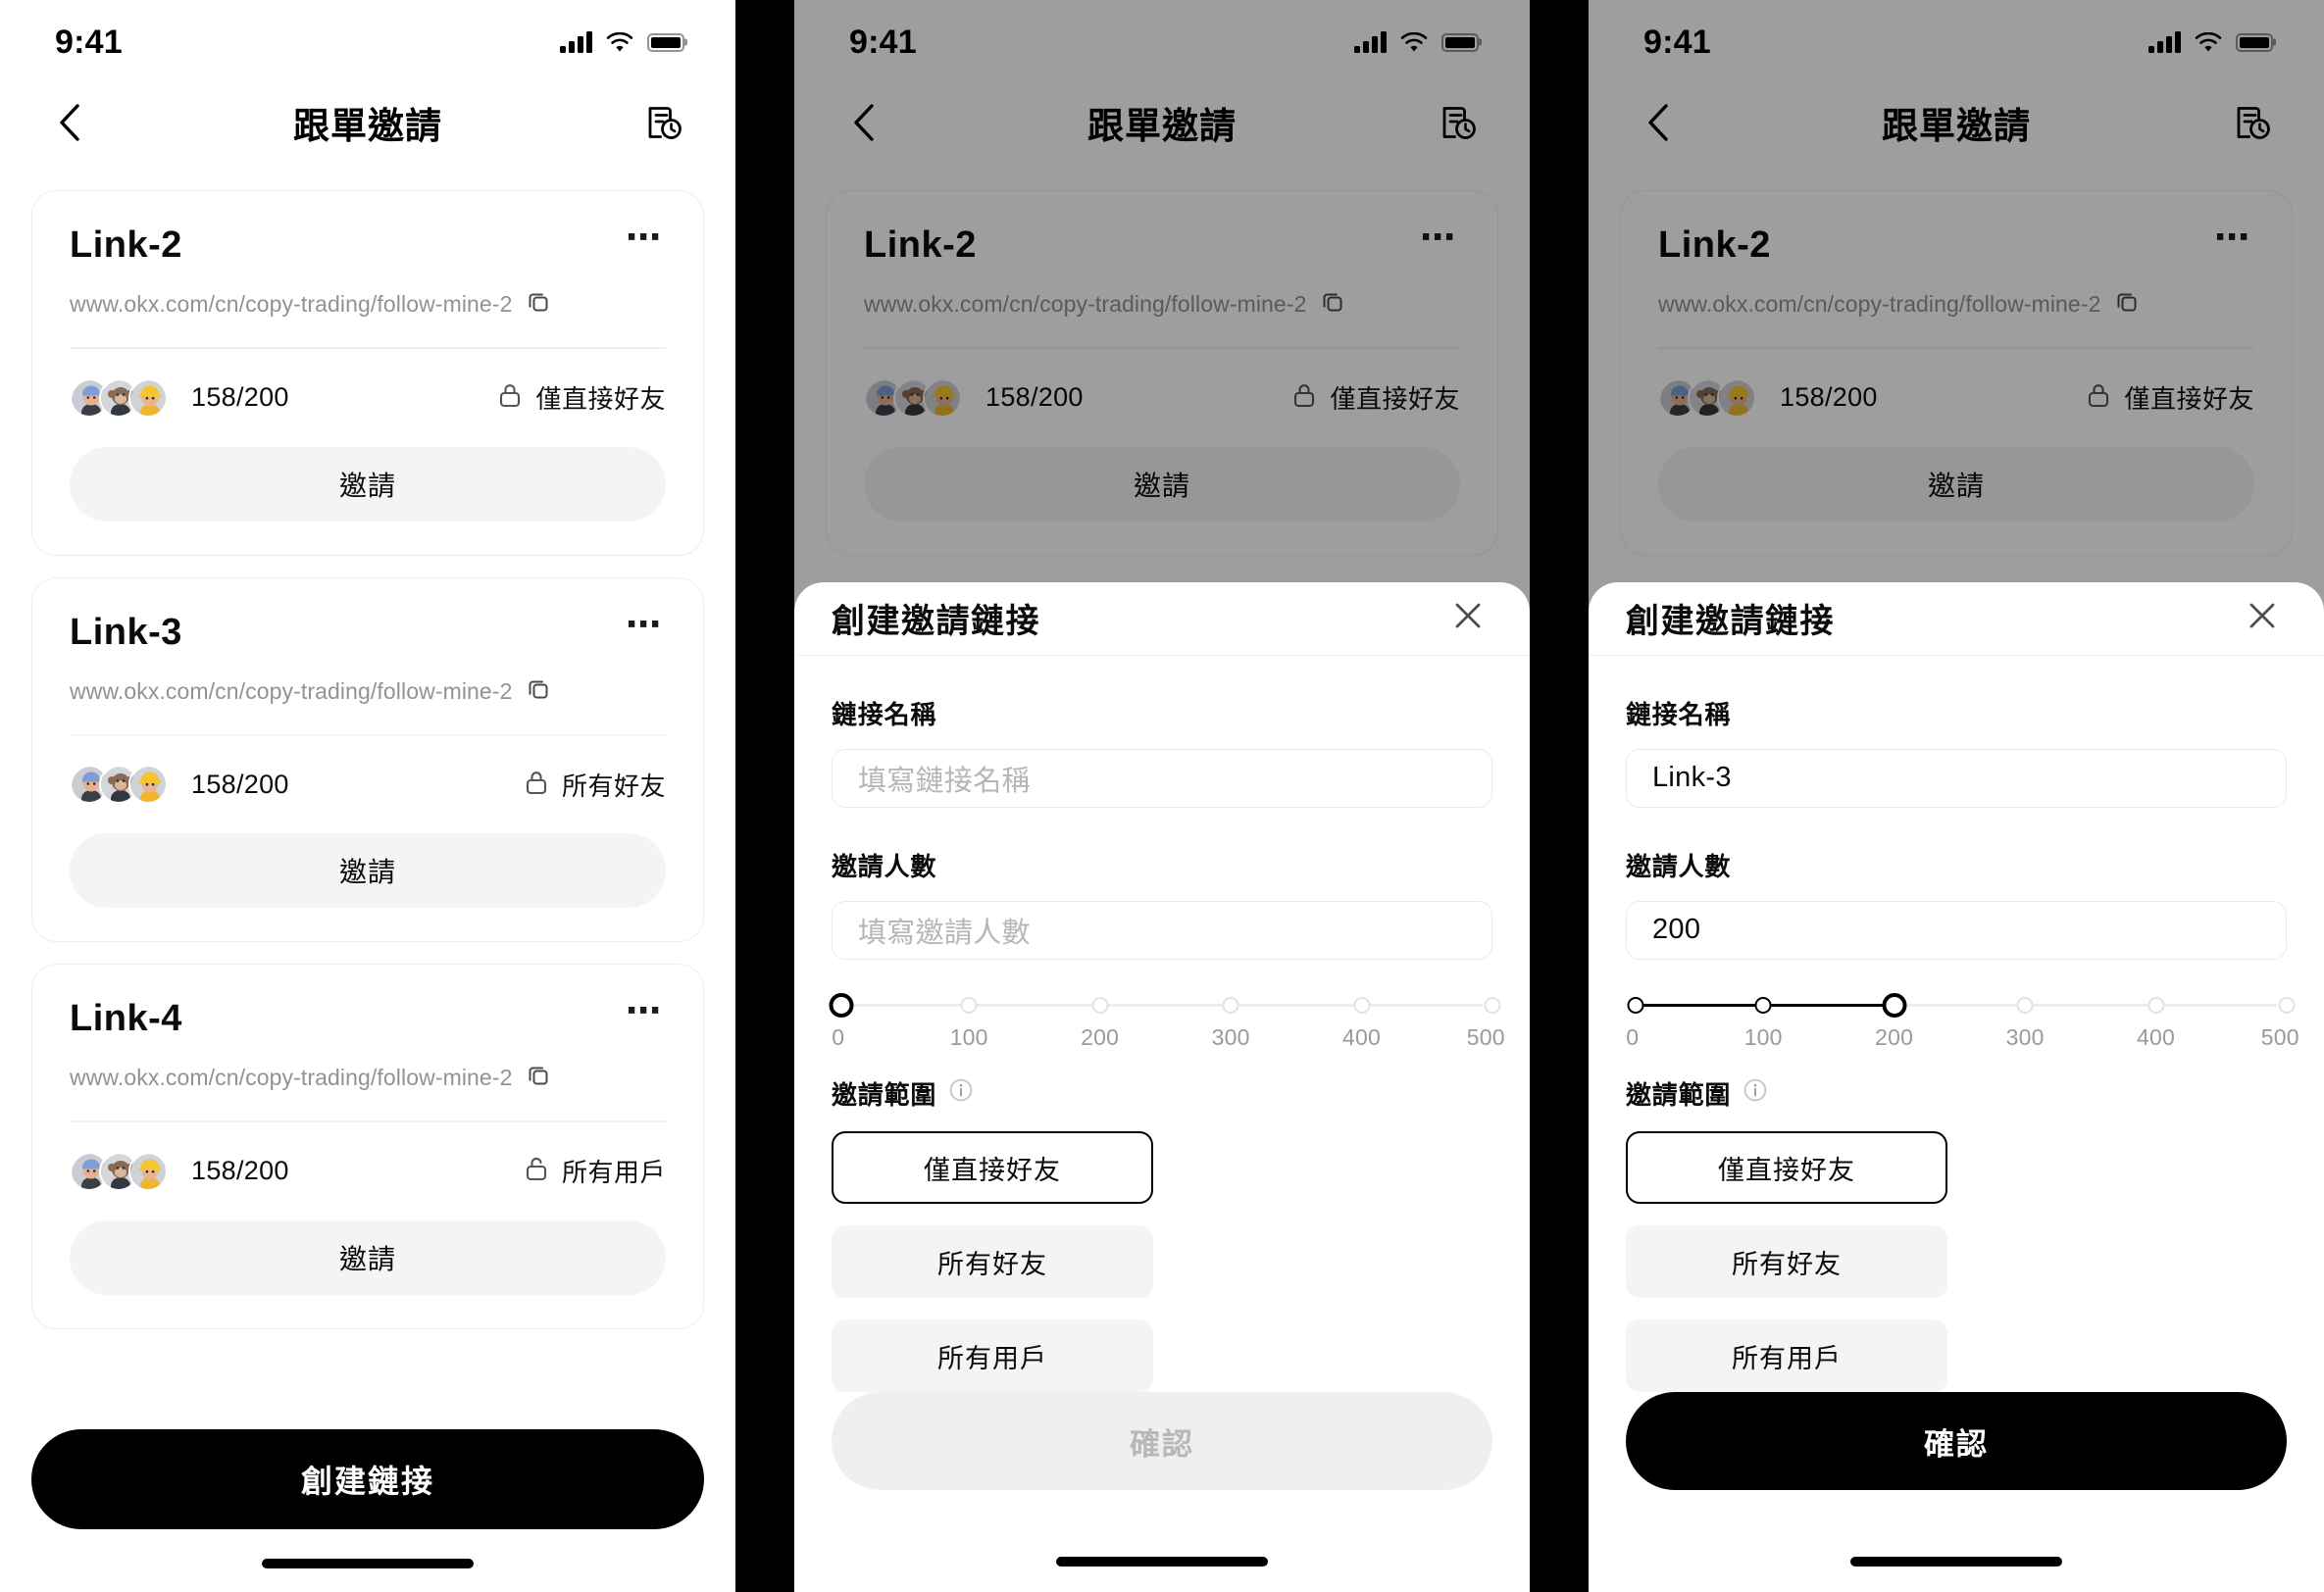 Image resolution: width=2324 pixels, height=1592 pixels. Describe the element at coordinates (576, 42) in the screenshot. I see `signal-bars-icon` at that location.